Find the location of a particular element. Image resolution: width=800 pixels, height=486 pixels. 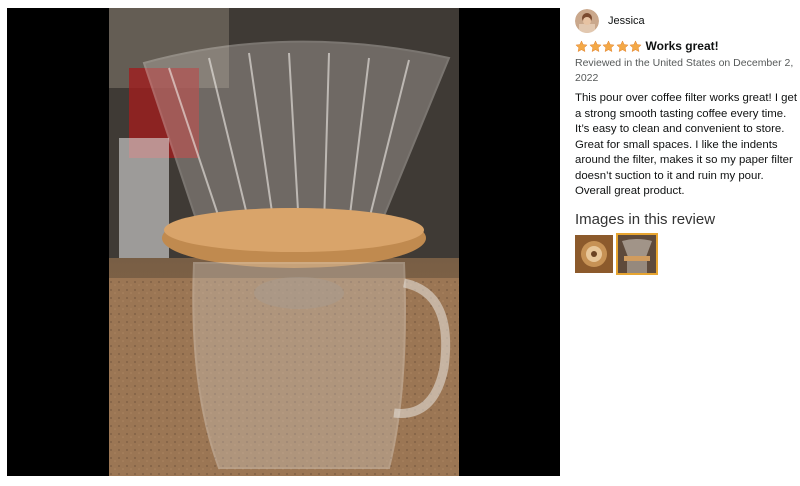

images-heading: Images in this review is located at coordinates (645, 219).